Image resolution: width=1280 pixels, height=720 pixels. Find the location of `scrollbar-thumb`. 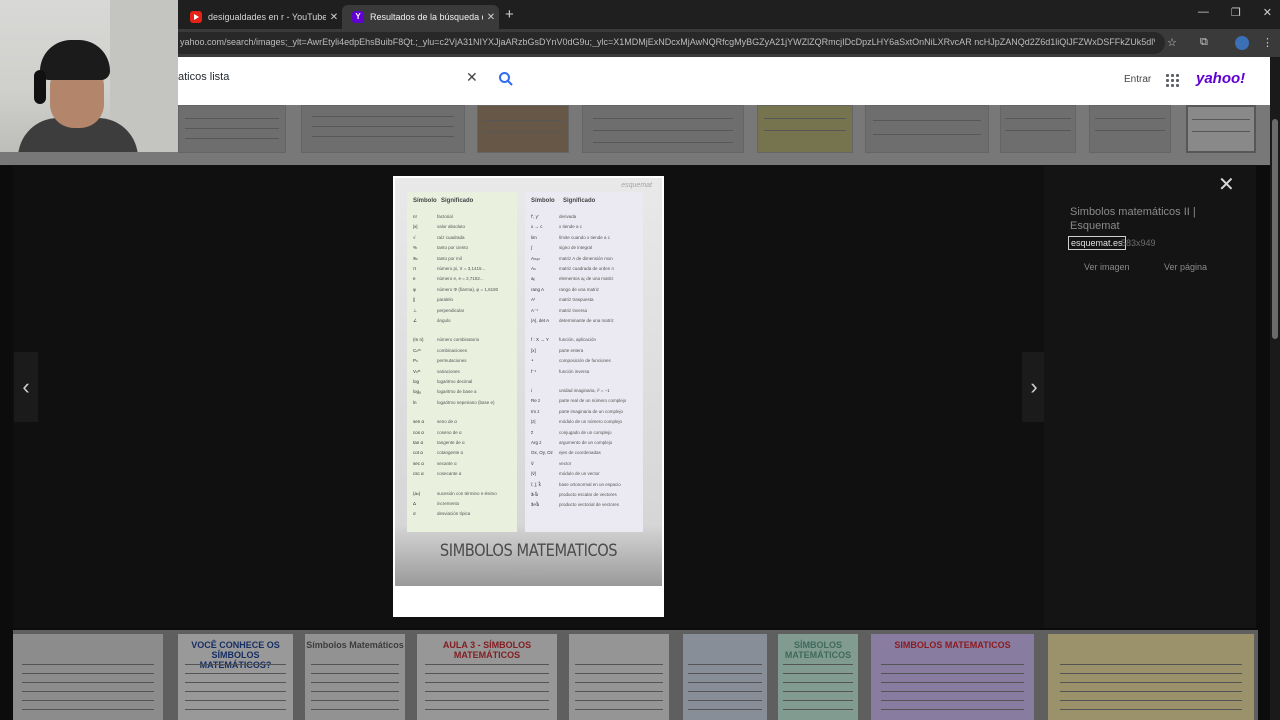

scrollbar-thumb is located at coordinates (1275, 229).